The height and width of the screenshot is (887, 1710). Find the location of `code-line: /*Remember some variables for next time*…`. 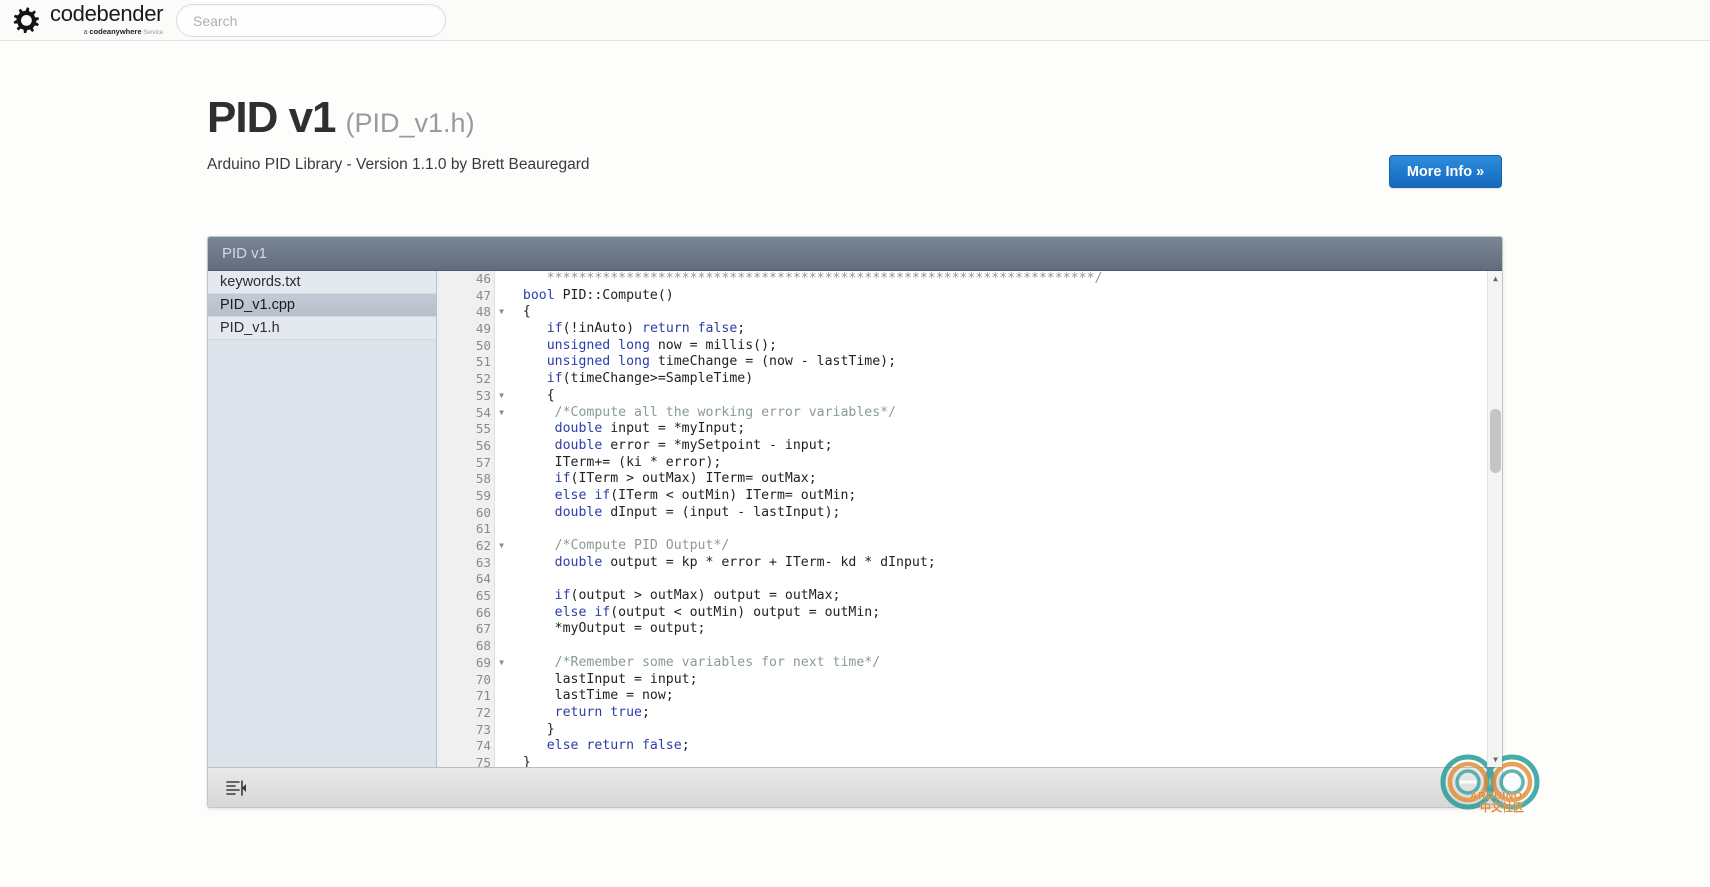

code-line: /*Remember some variables for next time*… is located at coordinates (1004, 663).